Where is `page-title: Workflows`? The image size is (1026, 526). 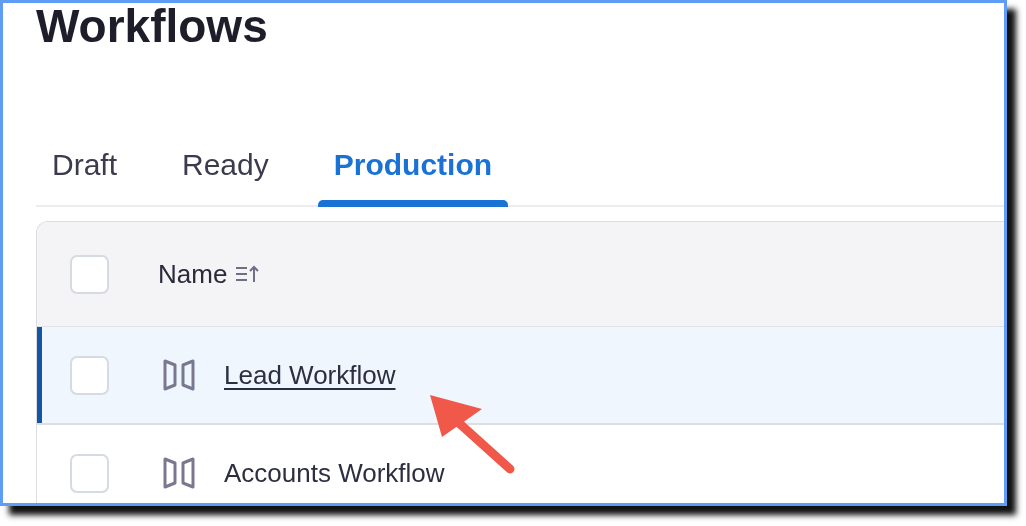 page-title: Workflows is located at coordinates (152, 28).